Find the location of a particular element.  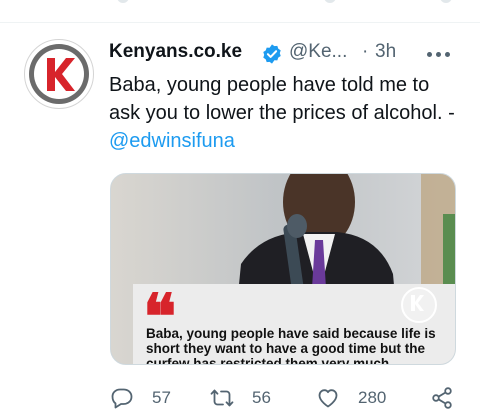

retweet-count: 56 is located at coordinates (261, 397).